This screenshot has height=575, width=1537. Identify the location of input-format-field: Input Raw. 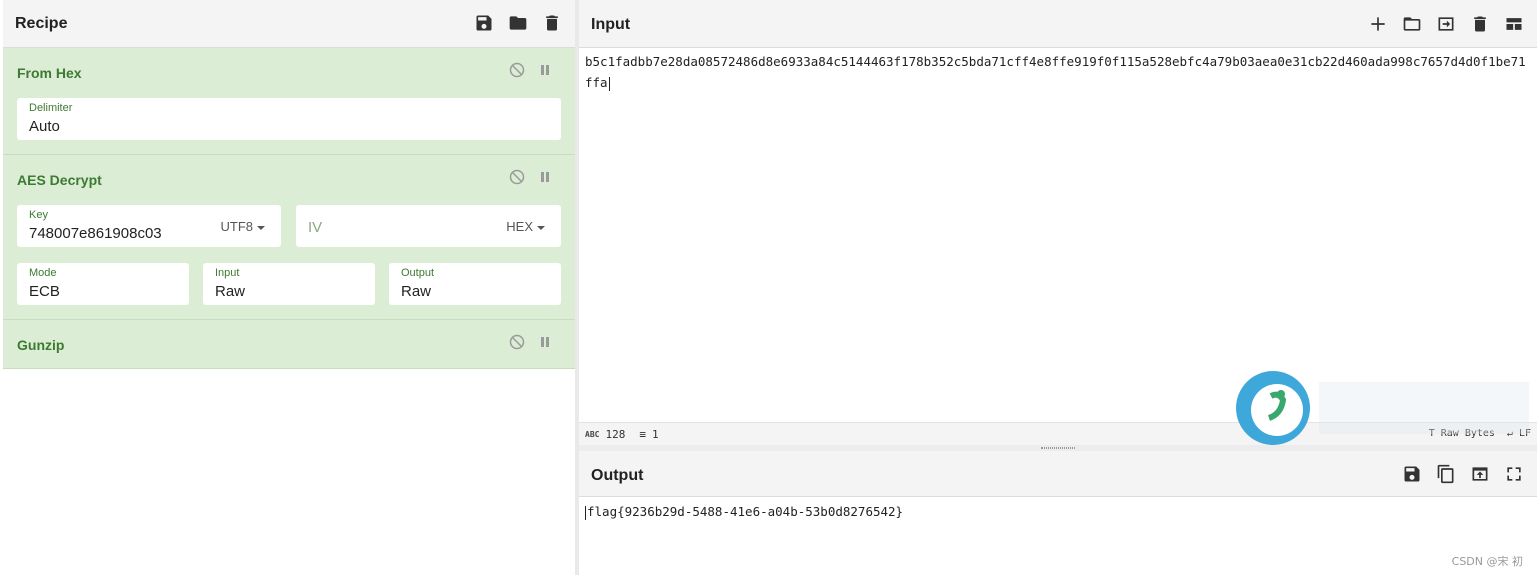
(289, 284).